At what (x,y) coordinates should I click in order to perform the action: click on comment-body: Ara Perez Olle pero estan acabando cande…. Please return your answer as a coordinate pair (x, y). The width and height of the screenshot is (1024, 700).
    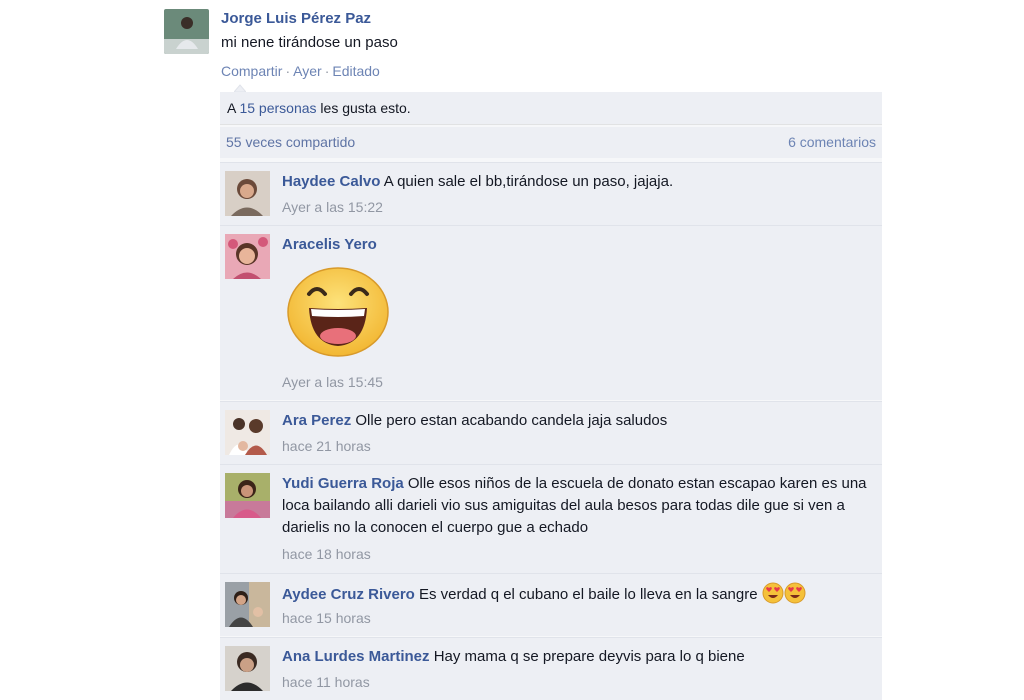
    Looking at the image, I should click on (577, 421).